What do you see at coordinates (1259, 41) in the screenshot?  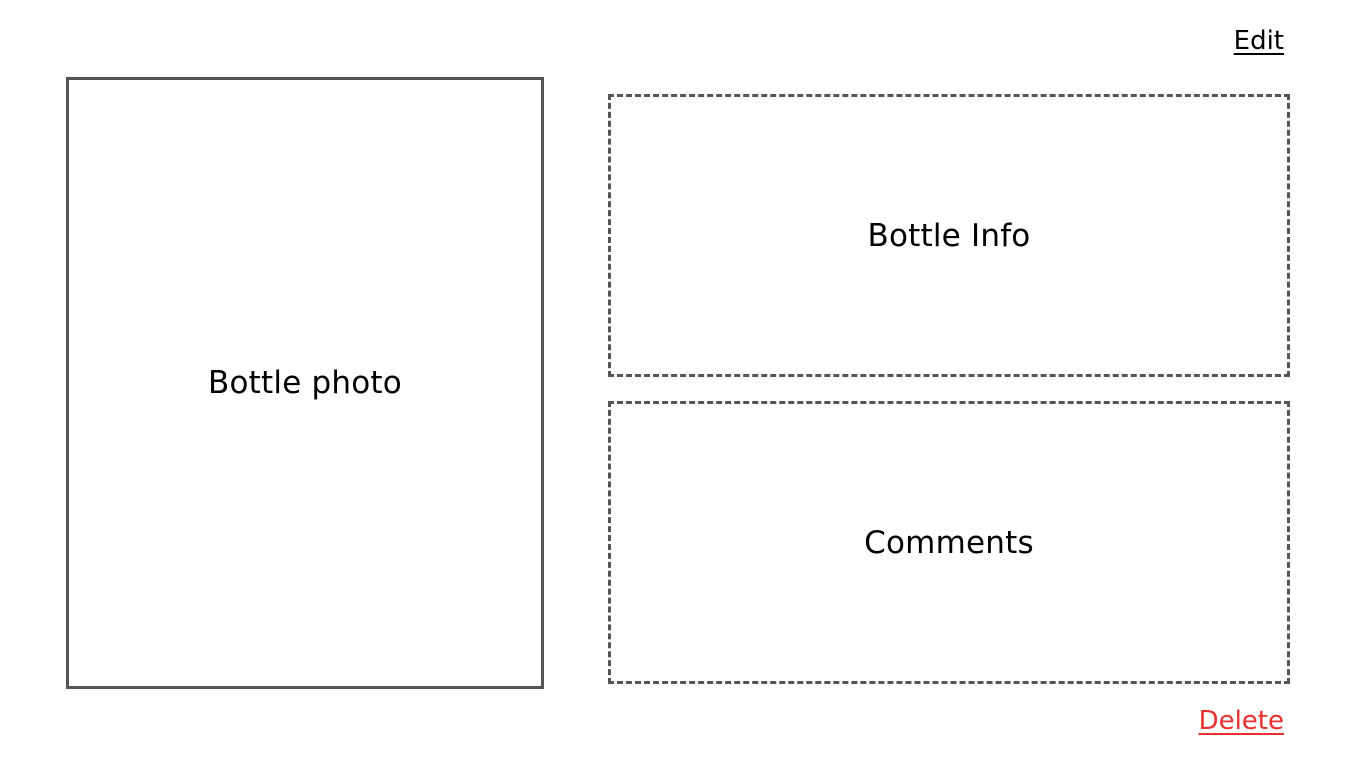 I see `edit-link: Edit` at bounding box center [1259, 41].